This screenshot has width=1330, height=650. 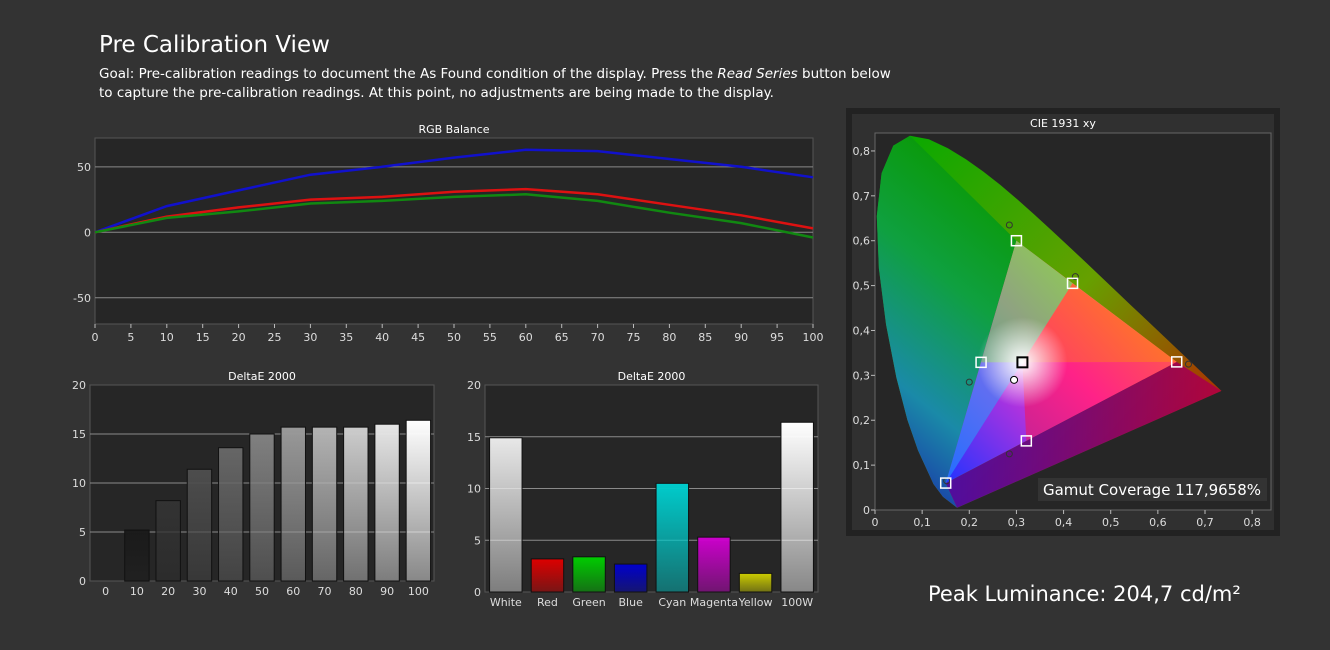 What do you see at coordinates (87, 232) in the screenshot?
I see `rgb-y-tick-label: 0` at bounding box center [87, 232].